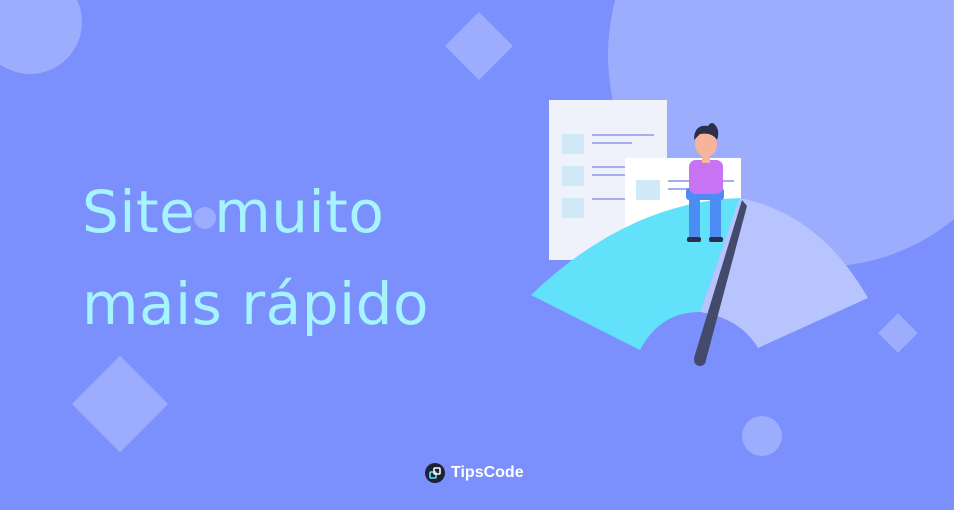  I want to click on brand-logo: TipsCode, so click(474, 473).